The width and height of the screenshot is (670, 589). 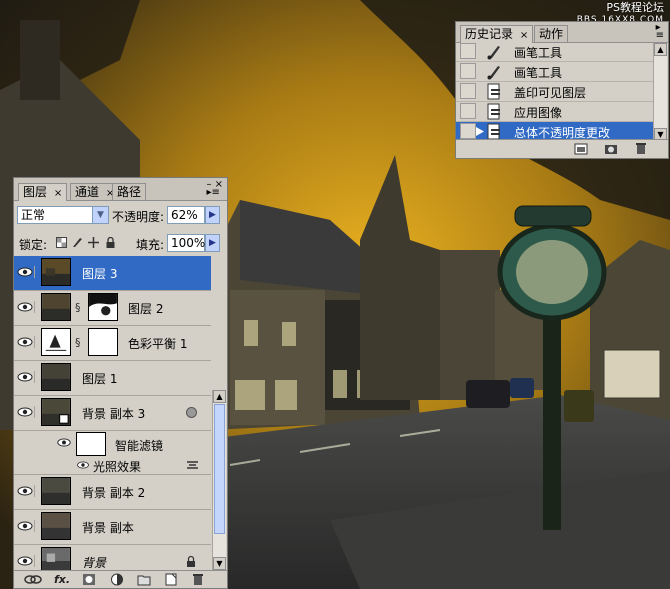 I want to click on smart-filter-mask-thumbnail, so click(x=91, y=444).